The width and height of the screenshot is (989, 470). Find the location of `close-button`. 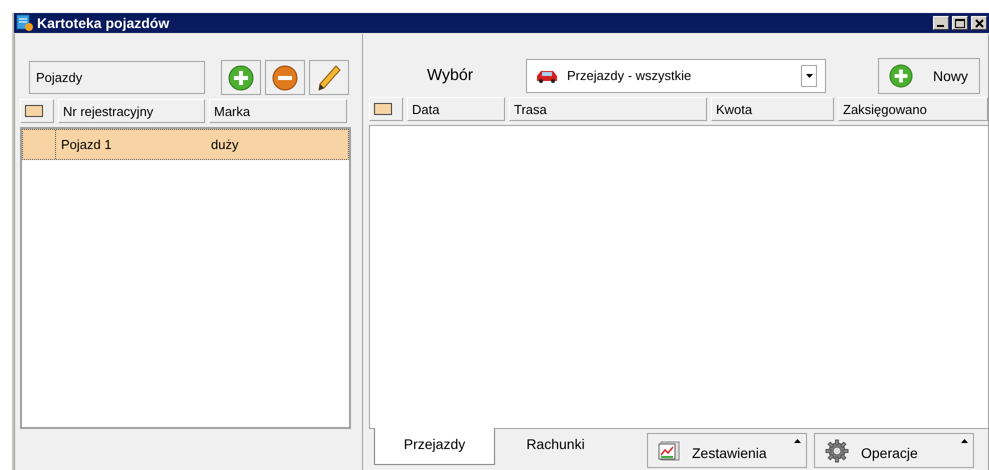

close-button is located at coordinates (979, 23).